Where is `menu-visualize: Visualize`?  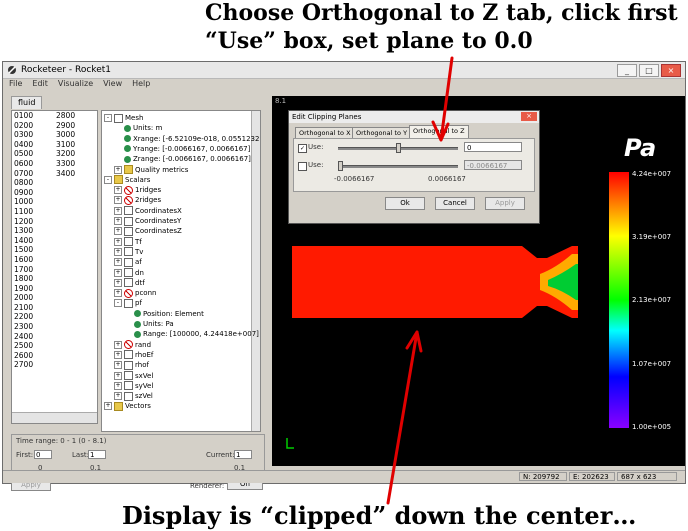 menu-visualize: Visualize is located at coordinates (75, 84).